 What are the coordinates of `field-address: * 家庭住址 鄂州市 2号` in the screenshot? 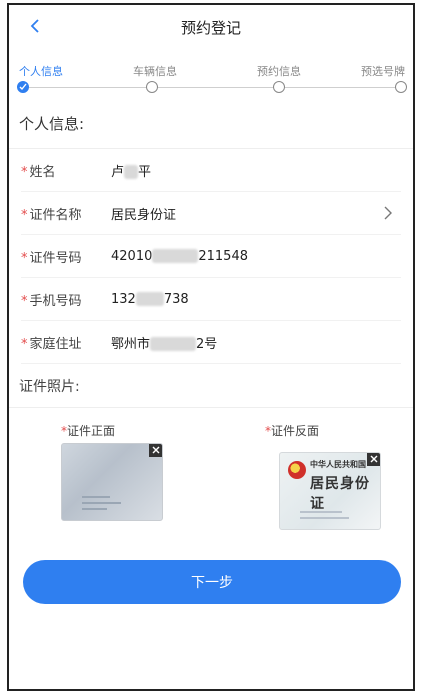 It's located at (211, 342).